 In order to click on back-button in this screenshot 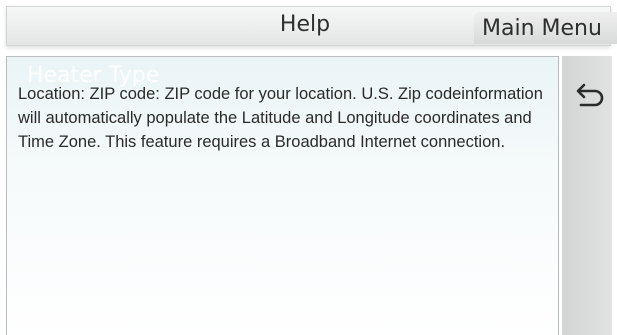, I will do `click(591, 94)`.